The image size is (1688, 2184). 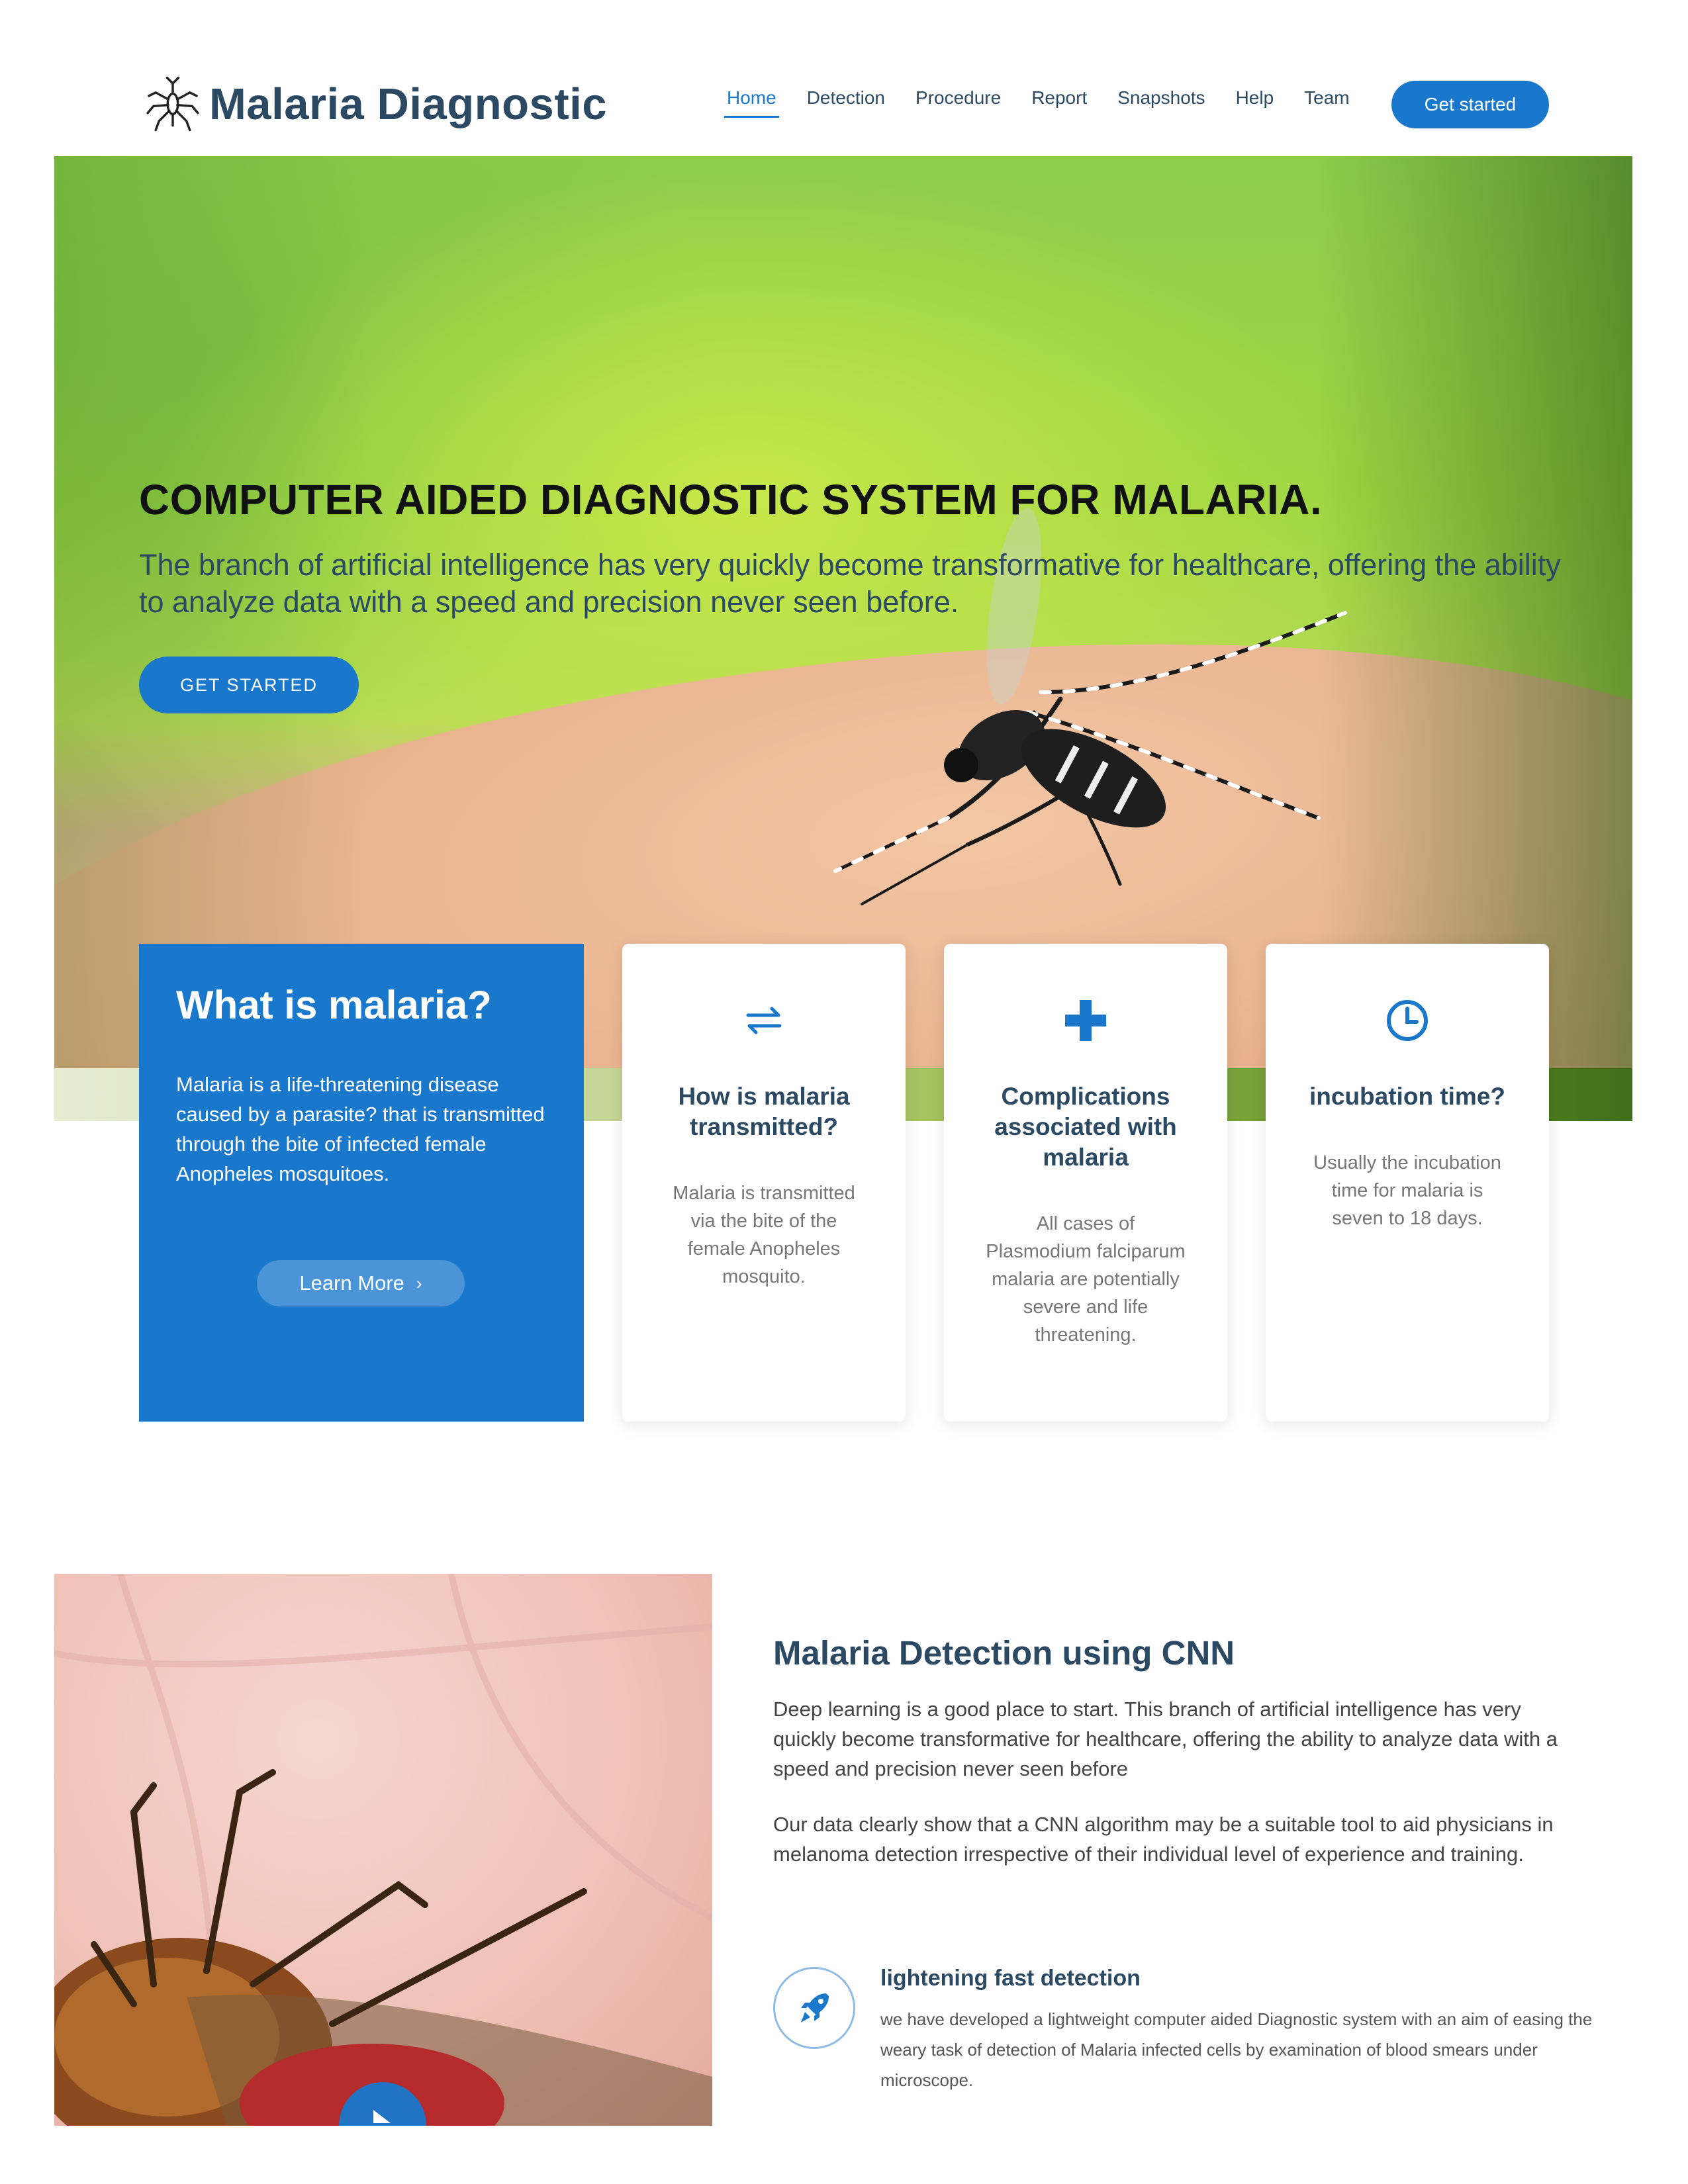 I want to click on card-title: How is malaria transmitted?, so click(x=764, y=1112).